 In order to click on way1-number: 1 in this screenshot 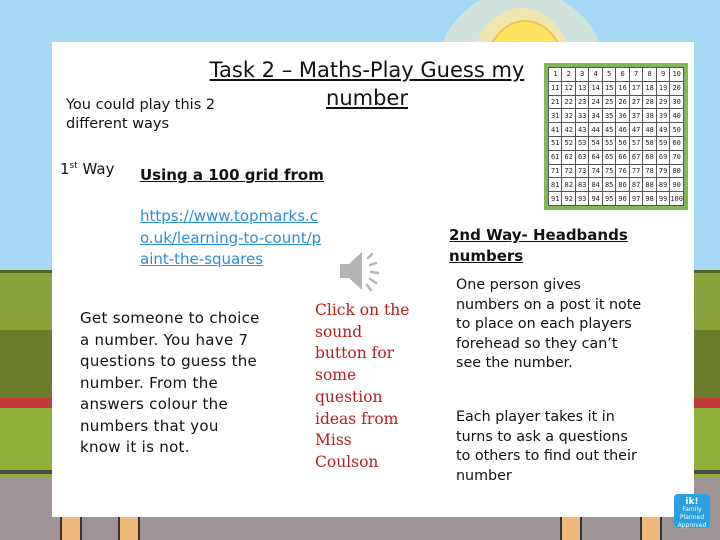, I will do `click(65, 169)`.